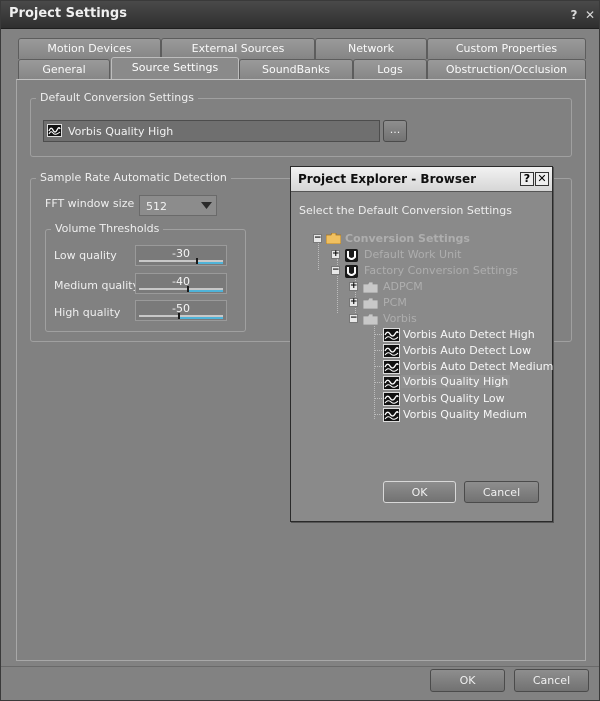  I want to click on tree-item-vorbis: Vorbis, so click(400, 318).